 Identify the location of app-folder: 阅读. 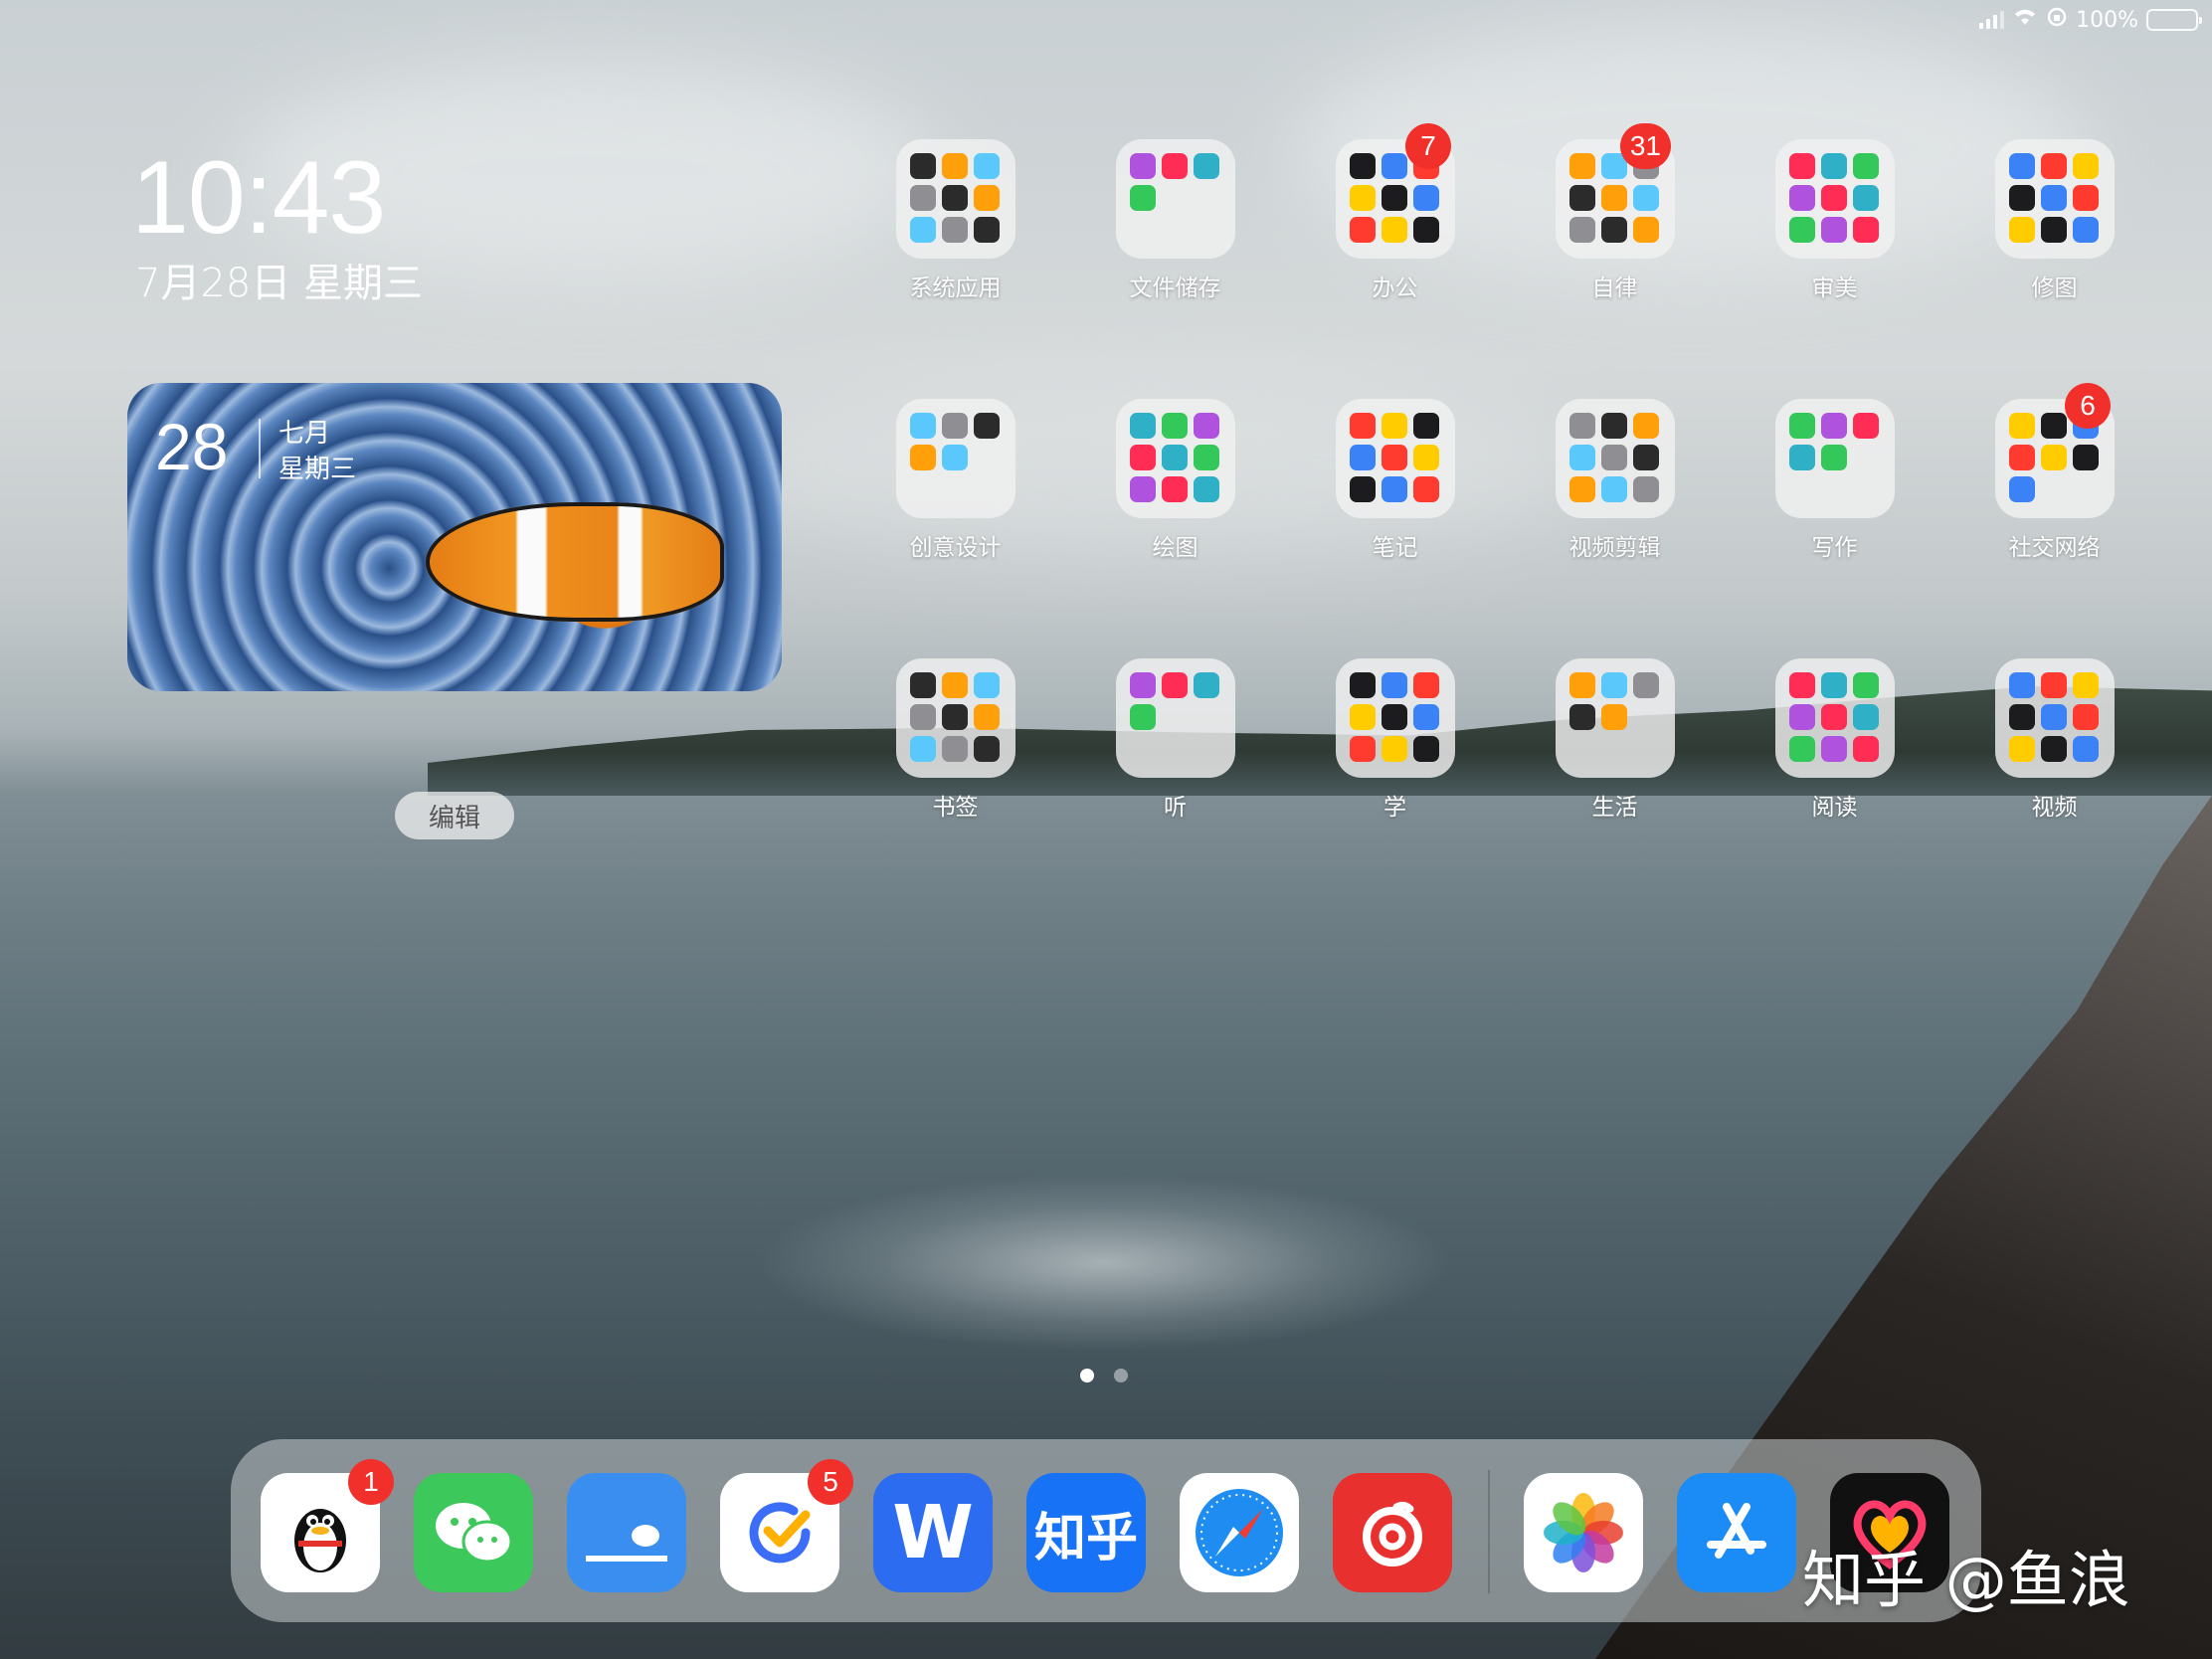
(1834, 788).